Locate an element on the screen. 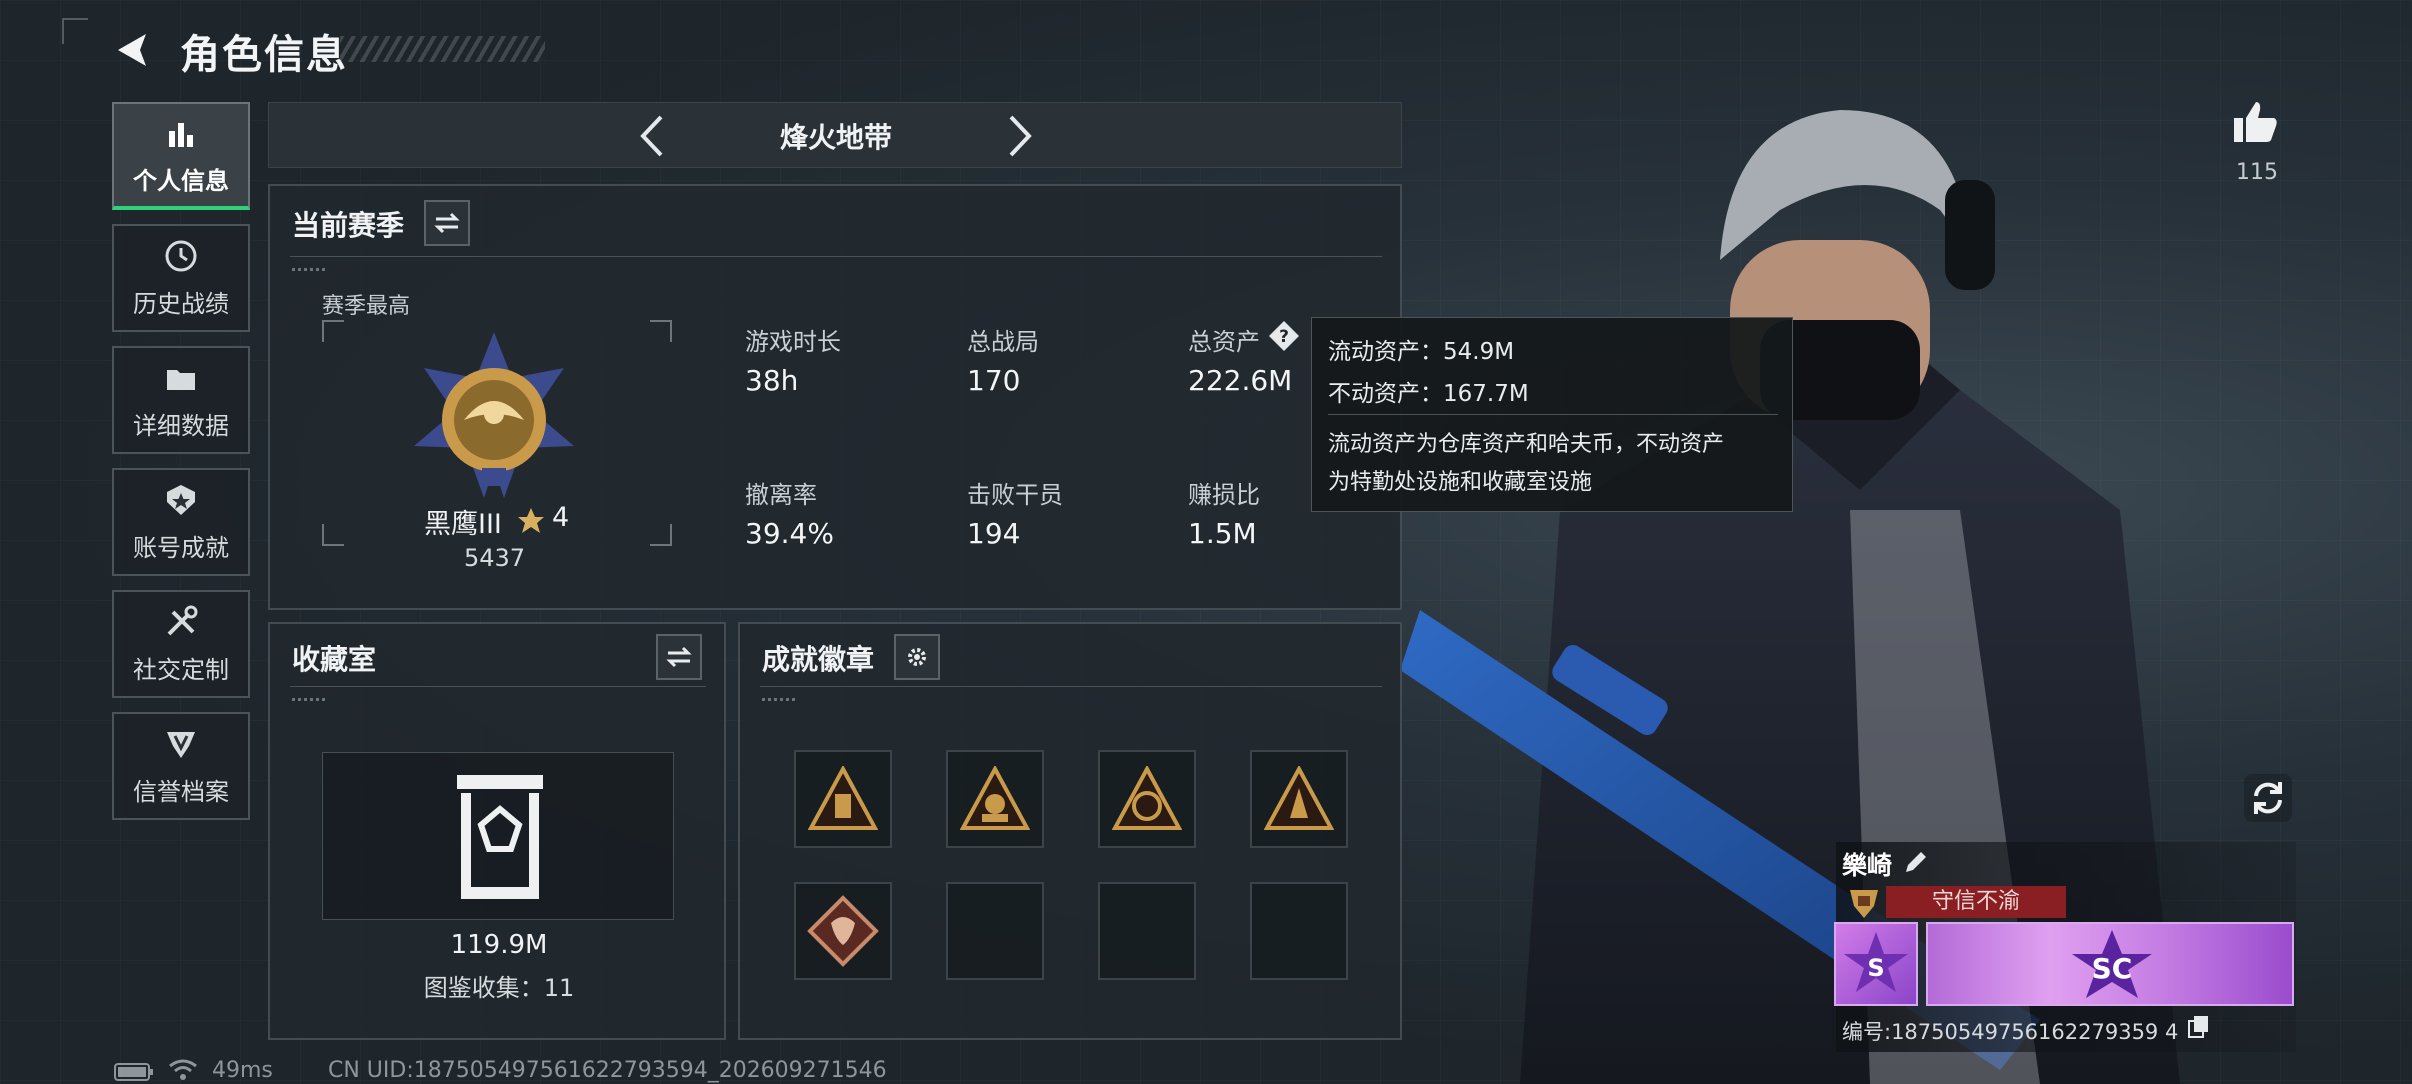 Image resolution: width=2412 pixels, height=1084 pixels. thumbs-up-icon is located at coordinates (2255, 122).